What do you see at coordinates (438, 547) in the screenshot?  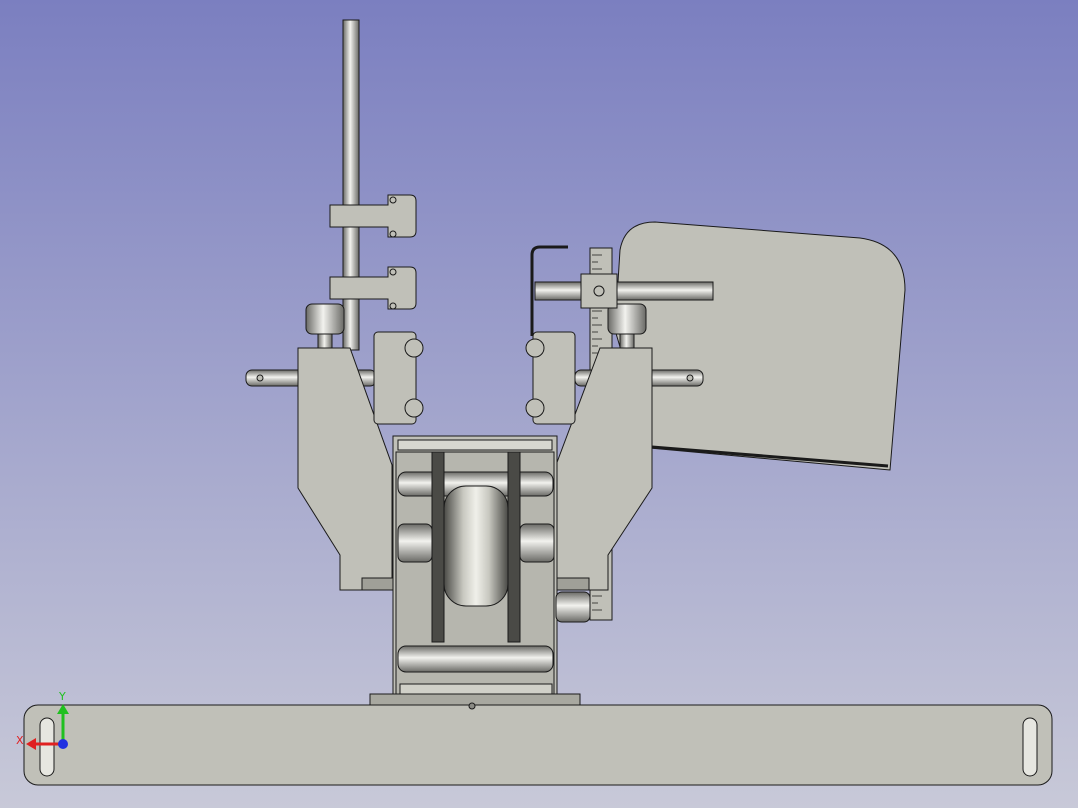 I see `wheel-frame-left` at bounding box center [438, 547].